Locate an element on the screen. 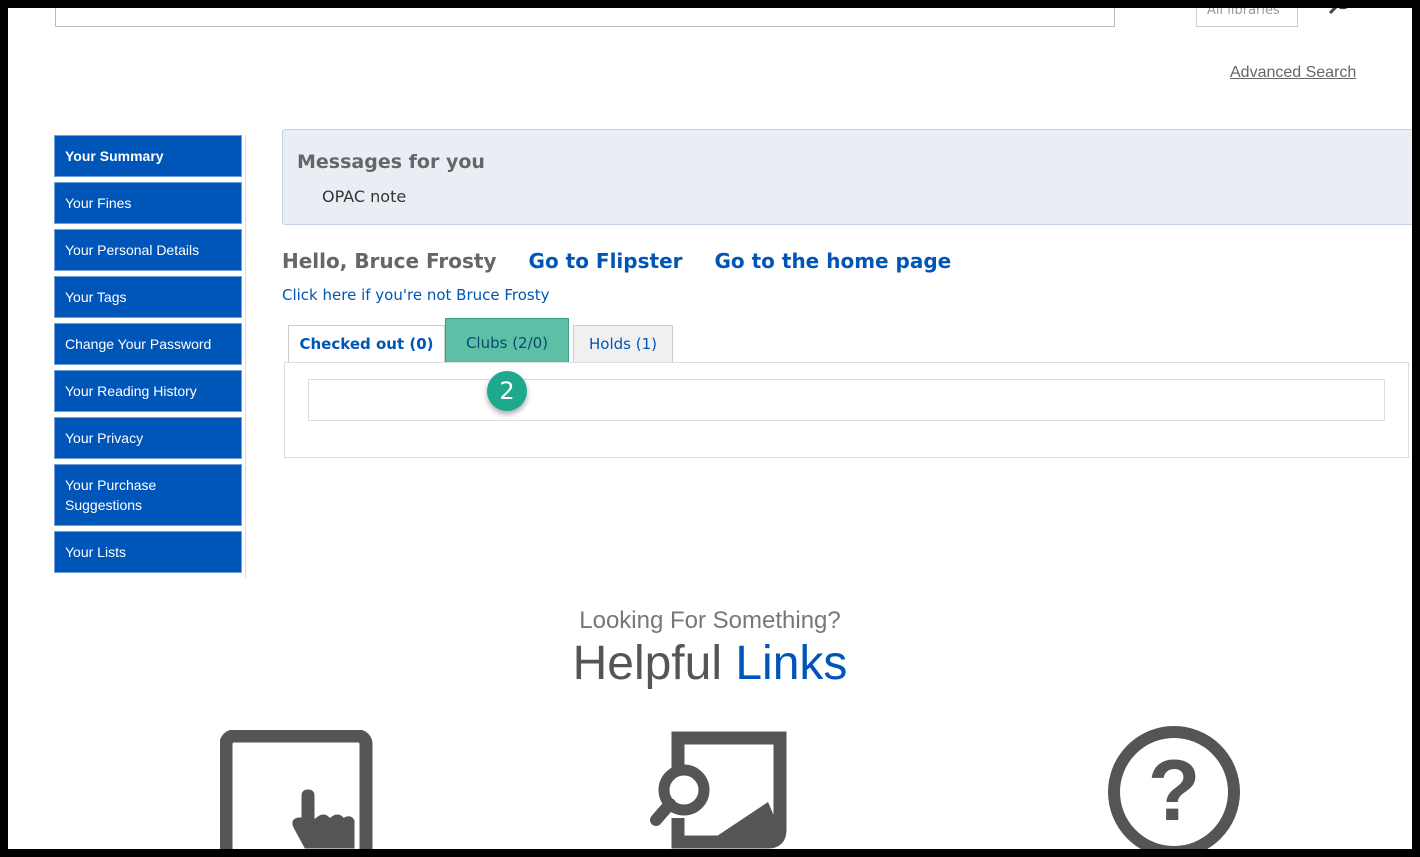  sidebar-item-lists: Your Lists is located at coordinates (148, 552).